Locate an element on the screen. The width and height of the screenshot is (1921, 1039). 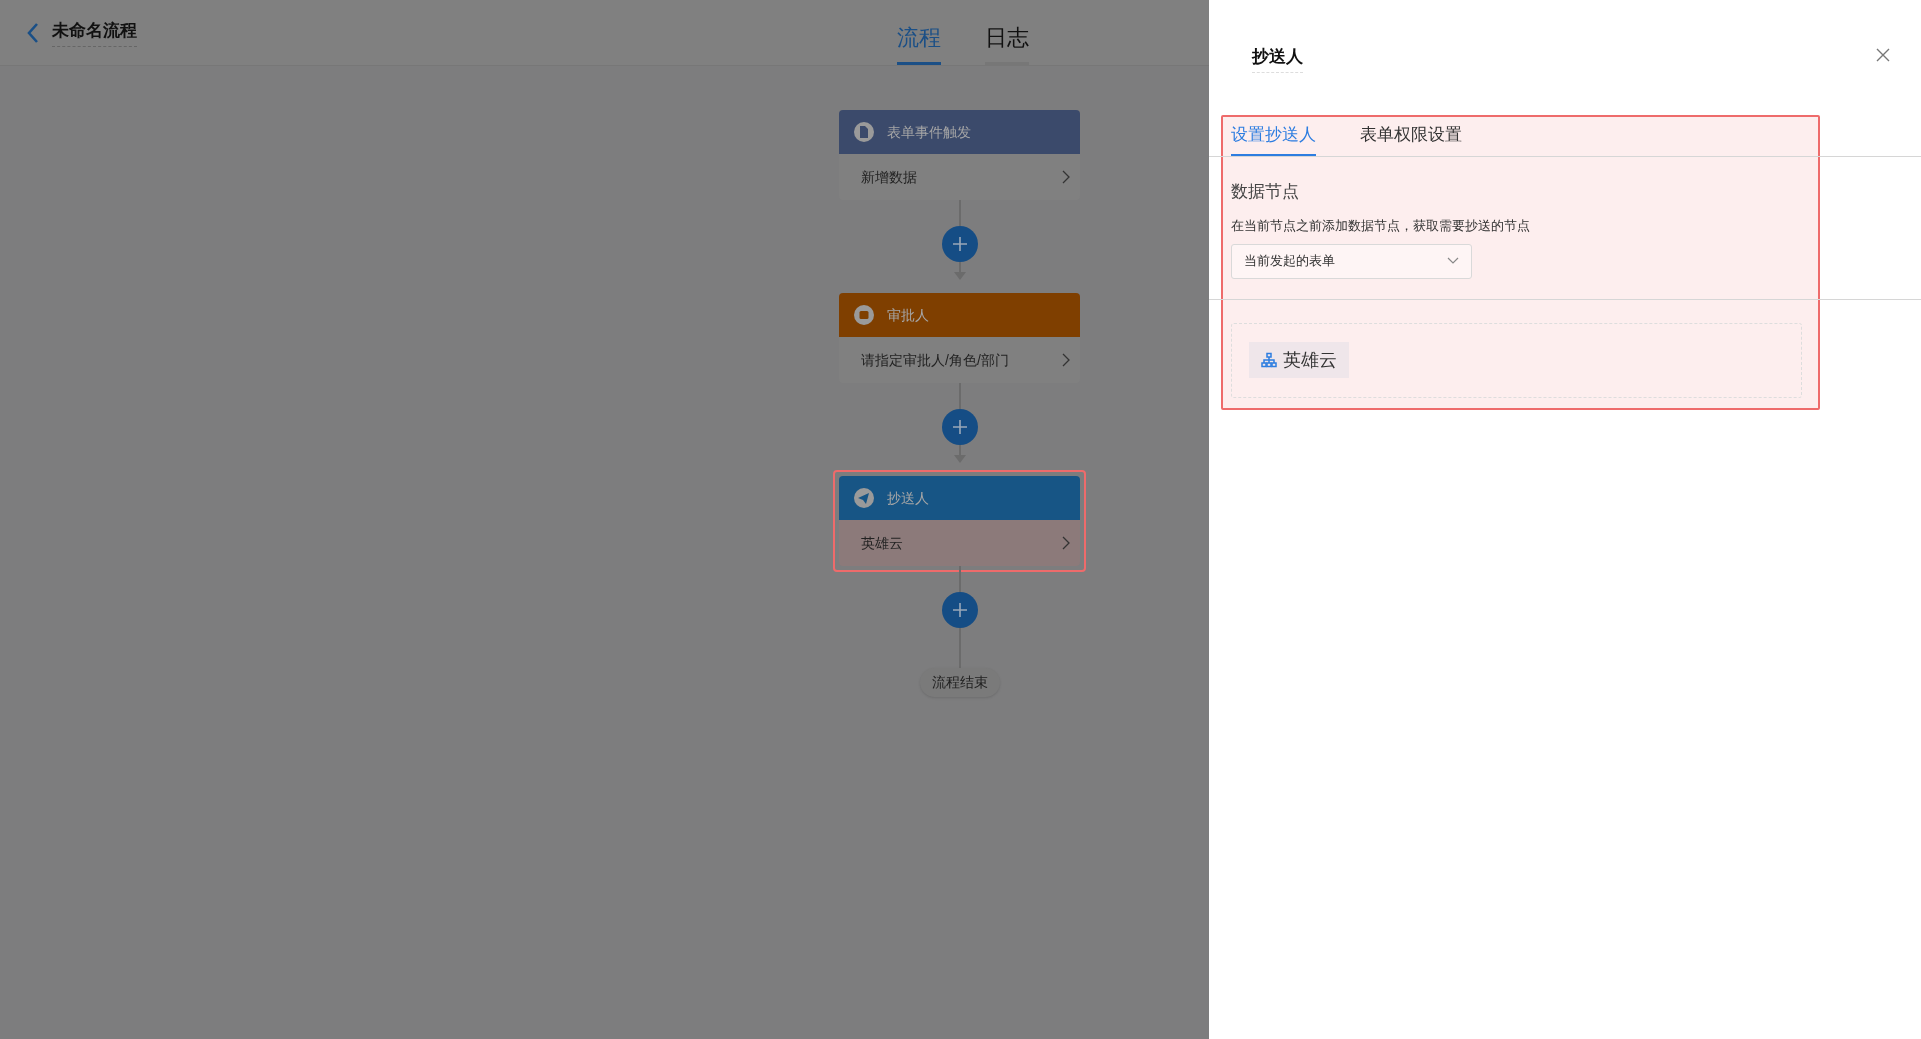
data-node-select: 当前发起的表单 is located at coordinates (1351, 261).